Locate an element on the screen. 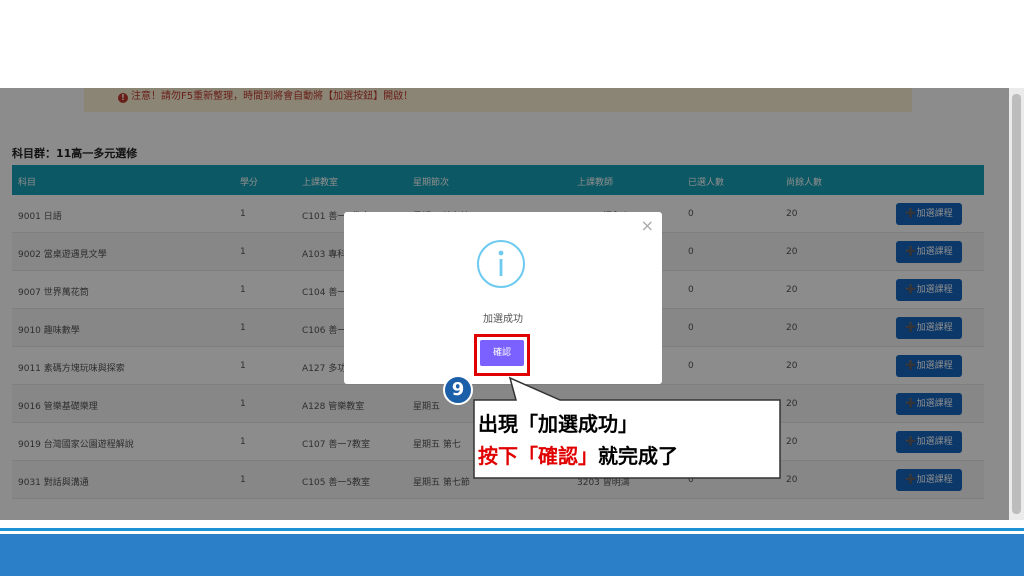  scrollbar-thumb is located at coordinates (1016, 304).